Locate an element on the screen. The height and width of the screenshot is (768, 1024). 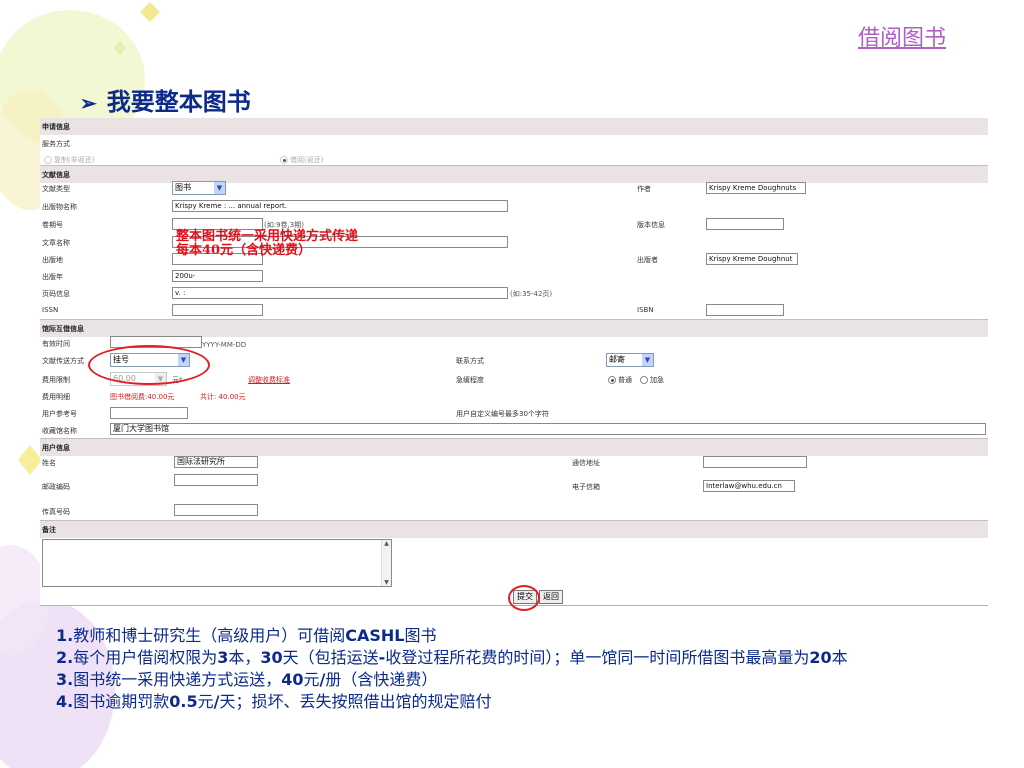
publisher-input: Krispy Kreme Doughnut is located at coordinates (752, 259).